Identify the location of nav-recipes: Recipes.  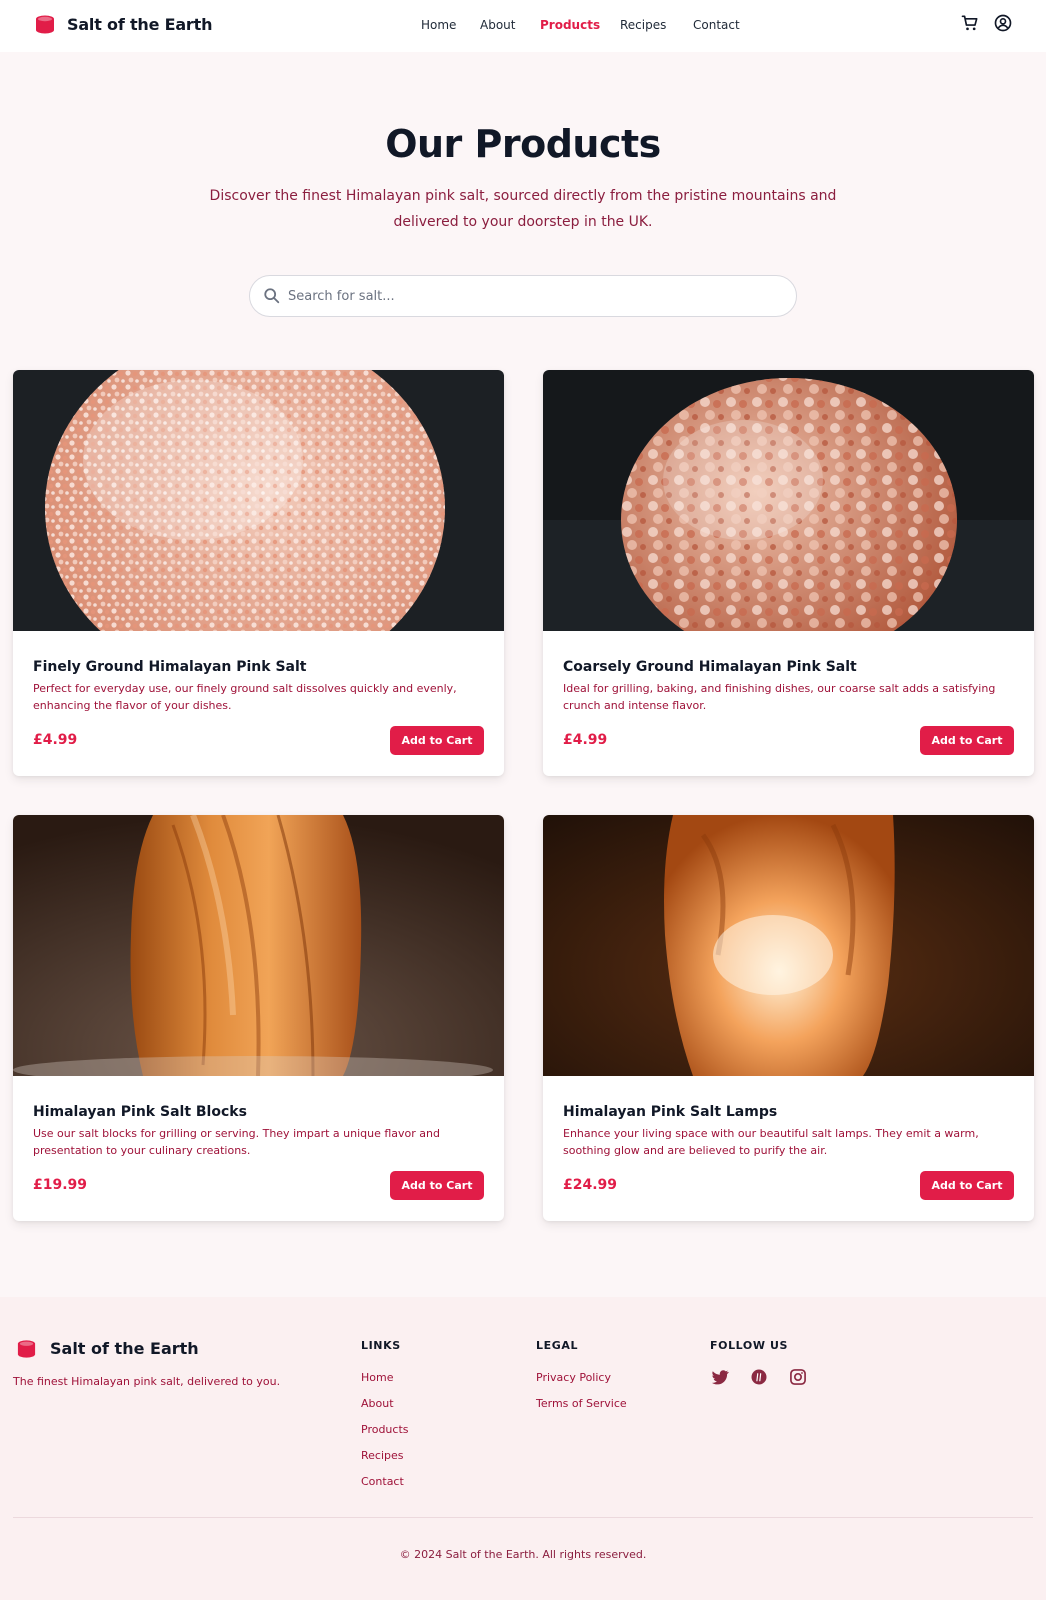
(643, 25).